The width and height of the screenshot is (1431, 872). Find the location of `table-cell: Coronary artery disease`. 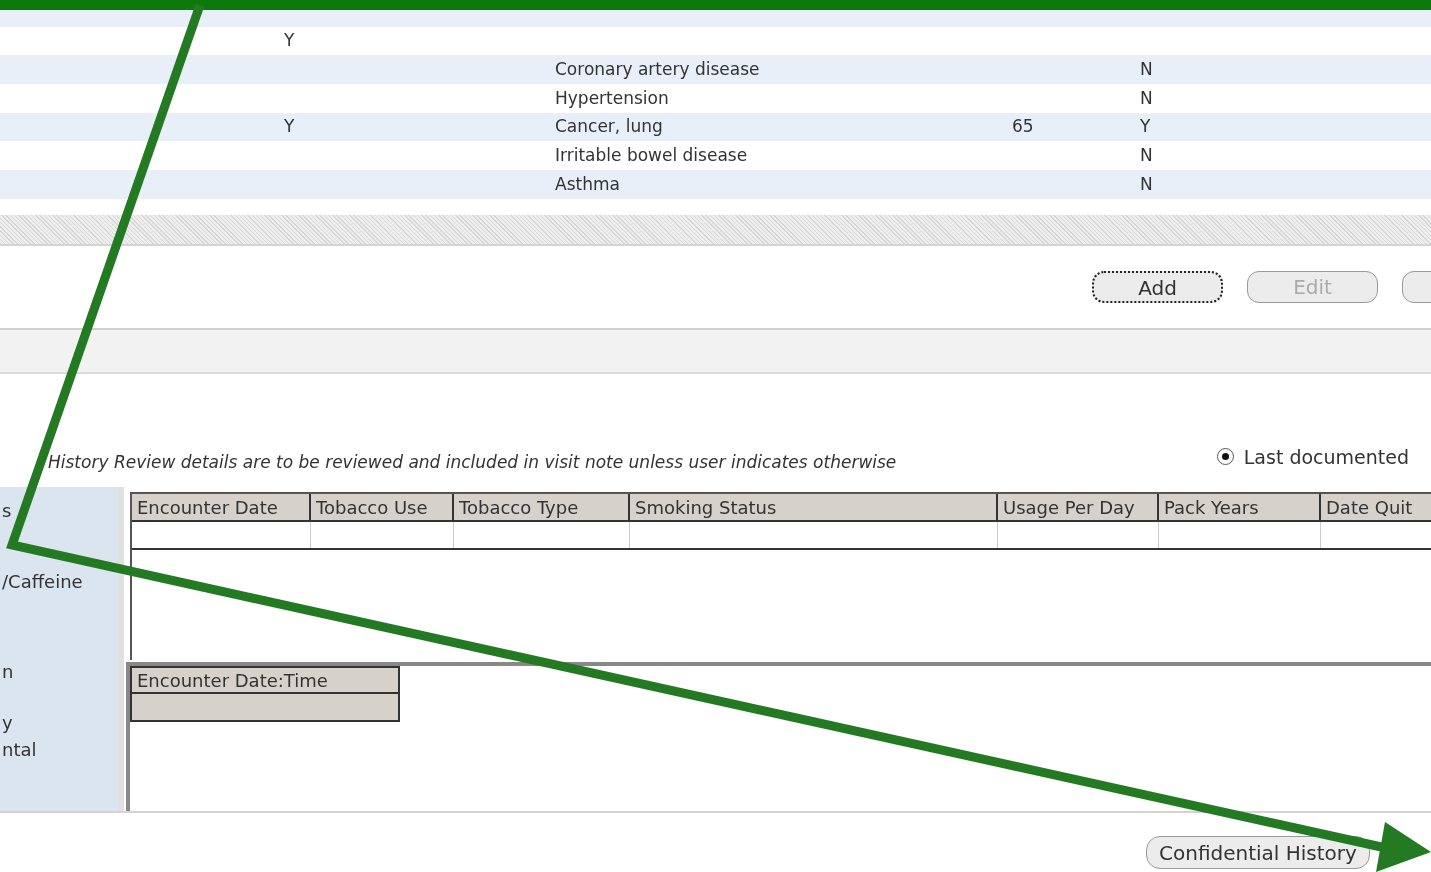

table-cell: Coronary artery disease is located at coordinates (657, 68).